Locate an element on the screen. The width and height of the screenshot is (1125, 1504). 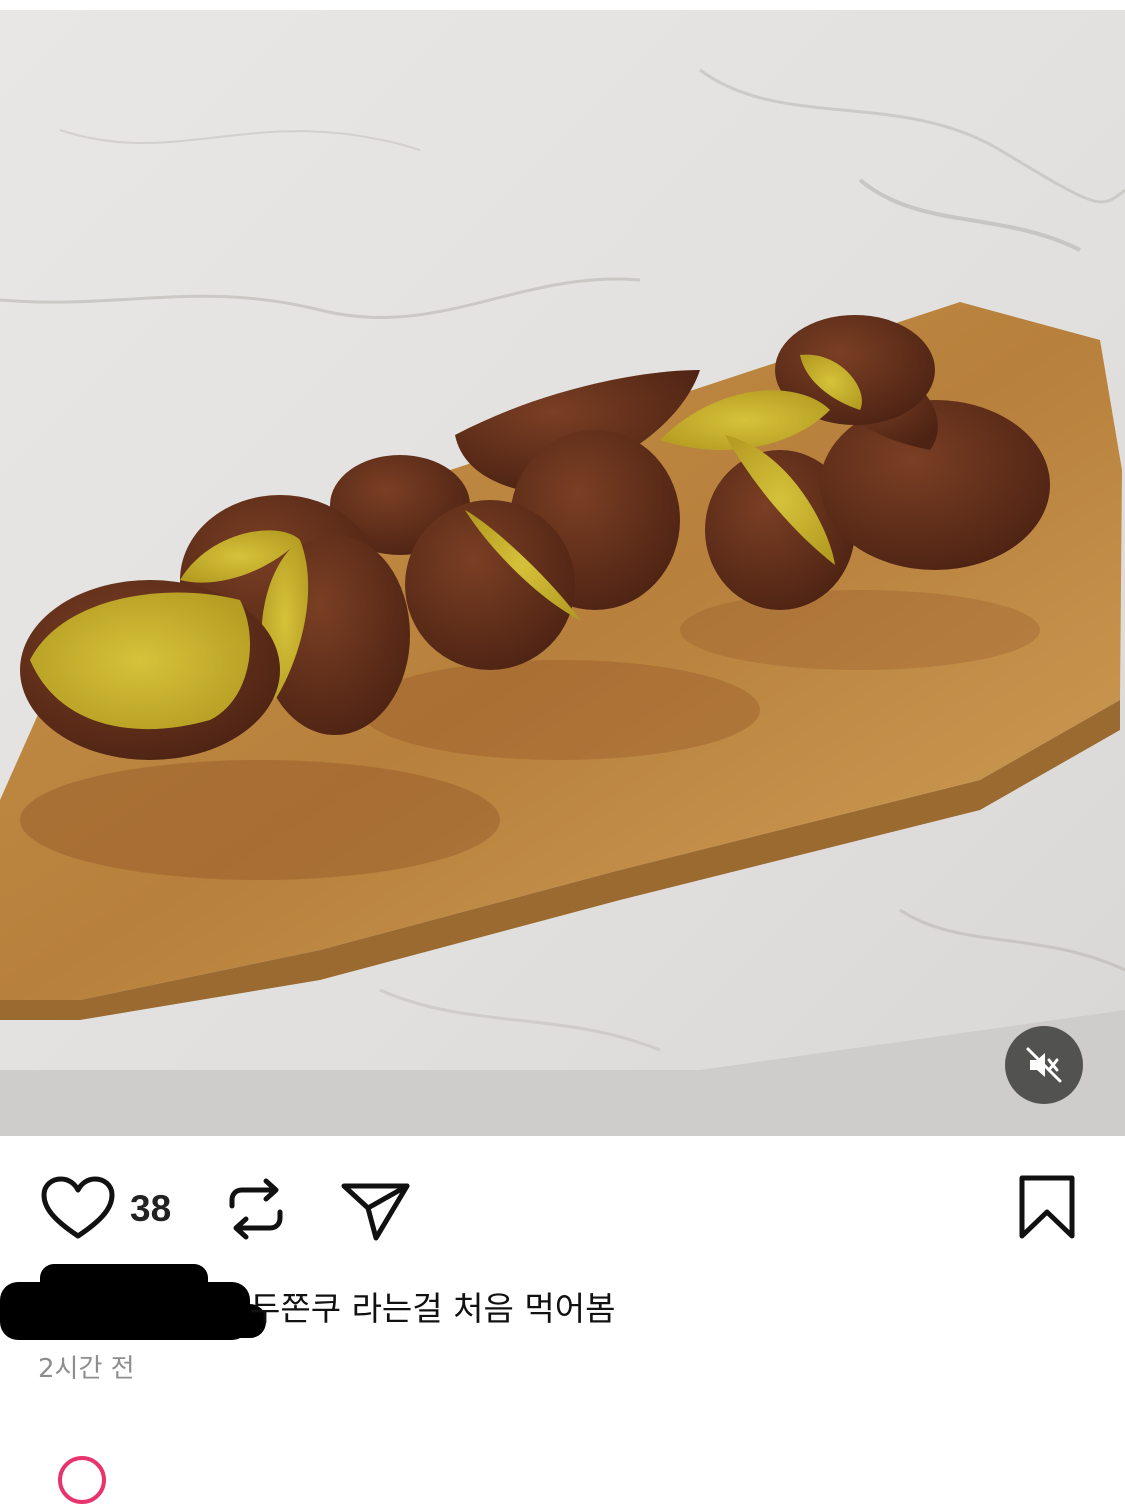
share-button is located at coordinates (376, 1209).